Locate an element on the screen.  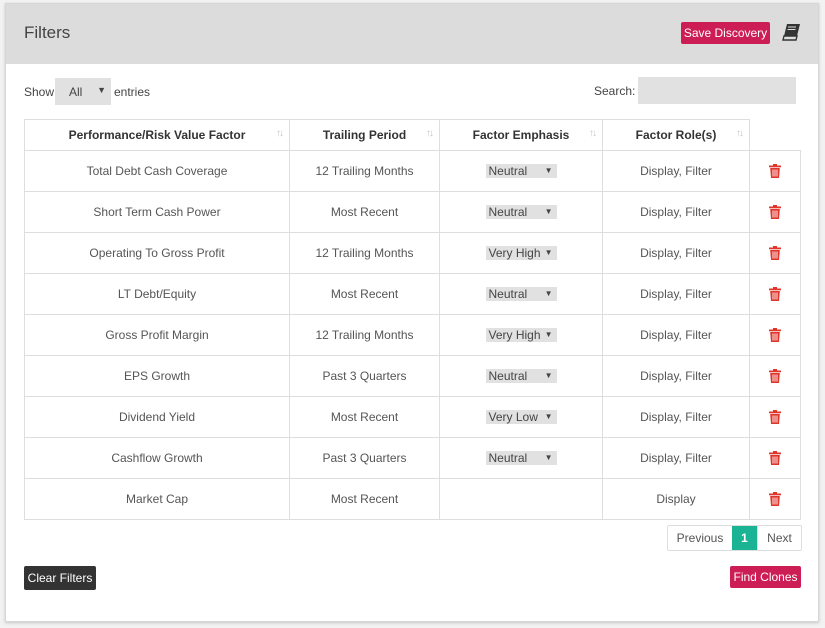
emphasis-cell: Very High ▼ is located at coordinates (521, 253).